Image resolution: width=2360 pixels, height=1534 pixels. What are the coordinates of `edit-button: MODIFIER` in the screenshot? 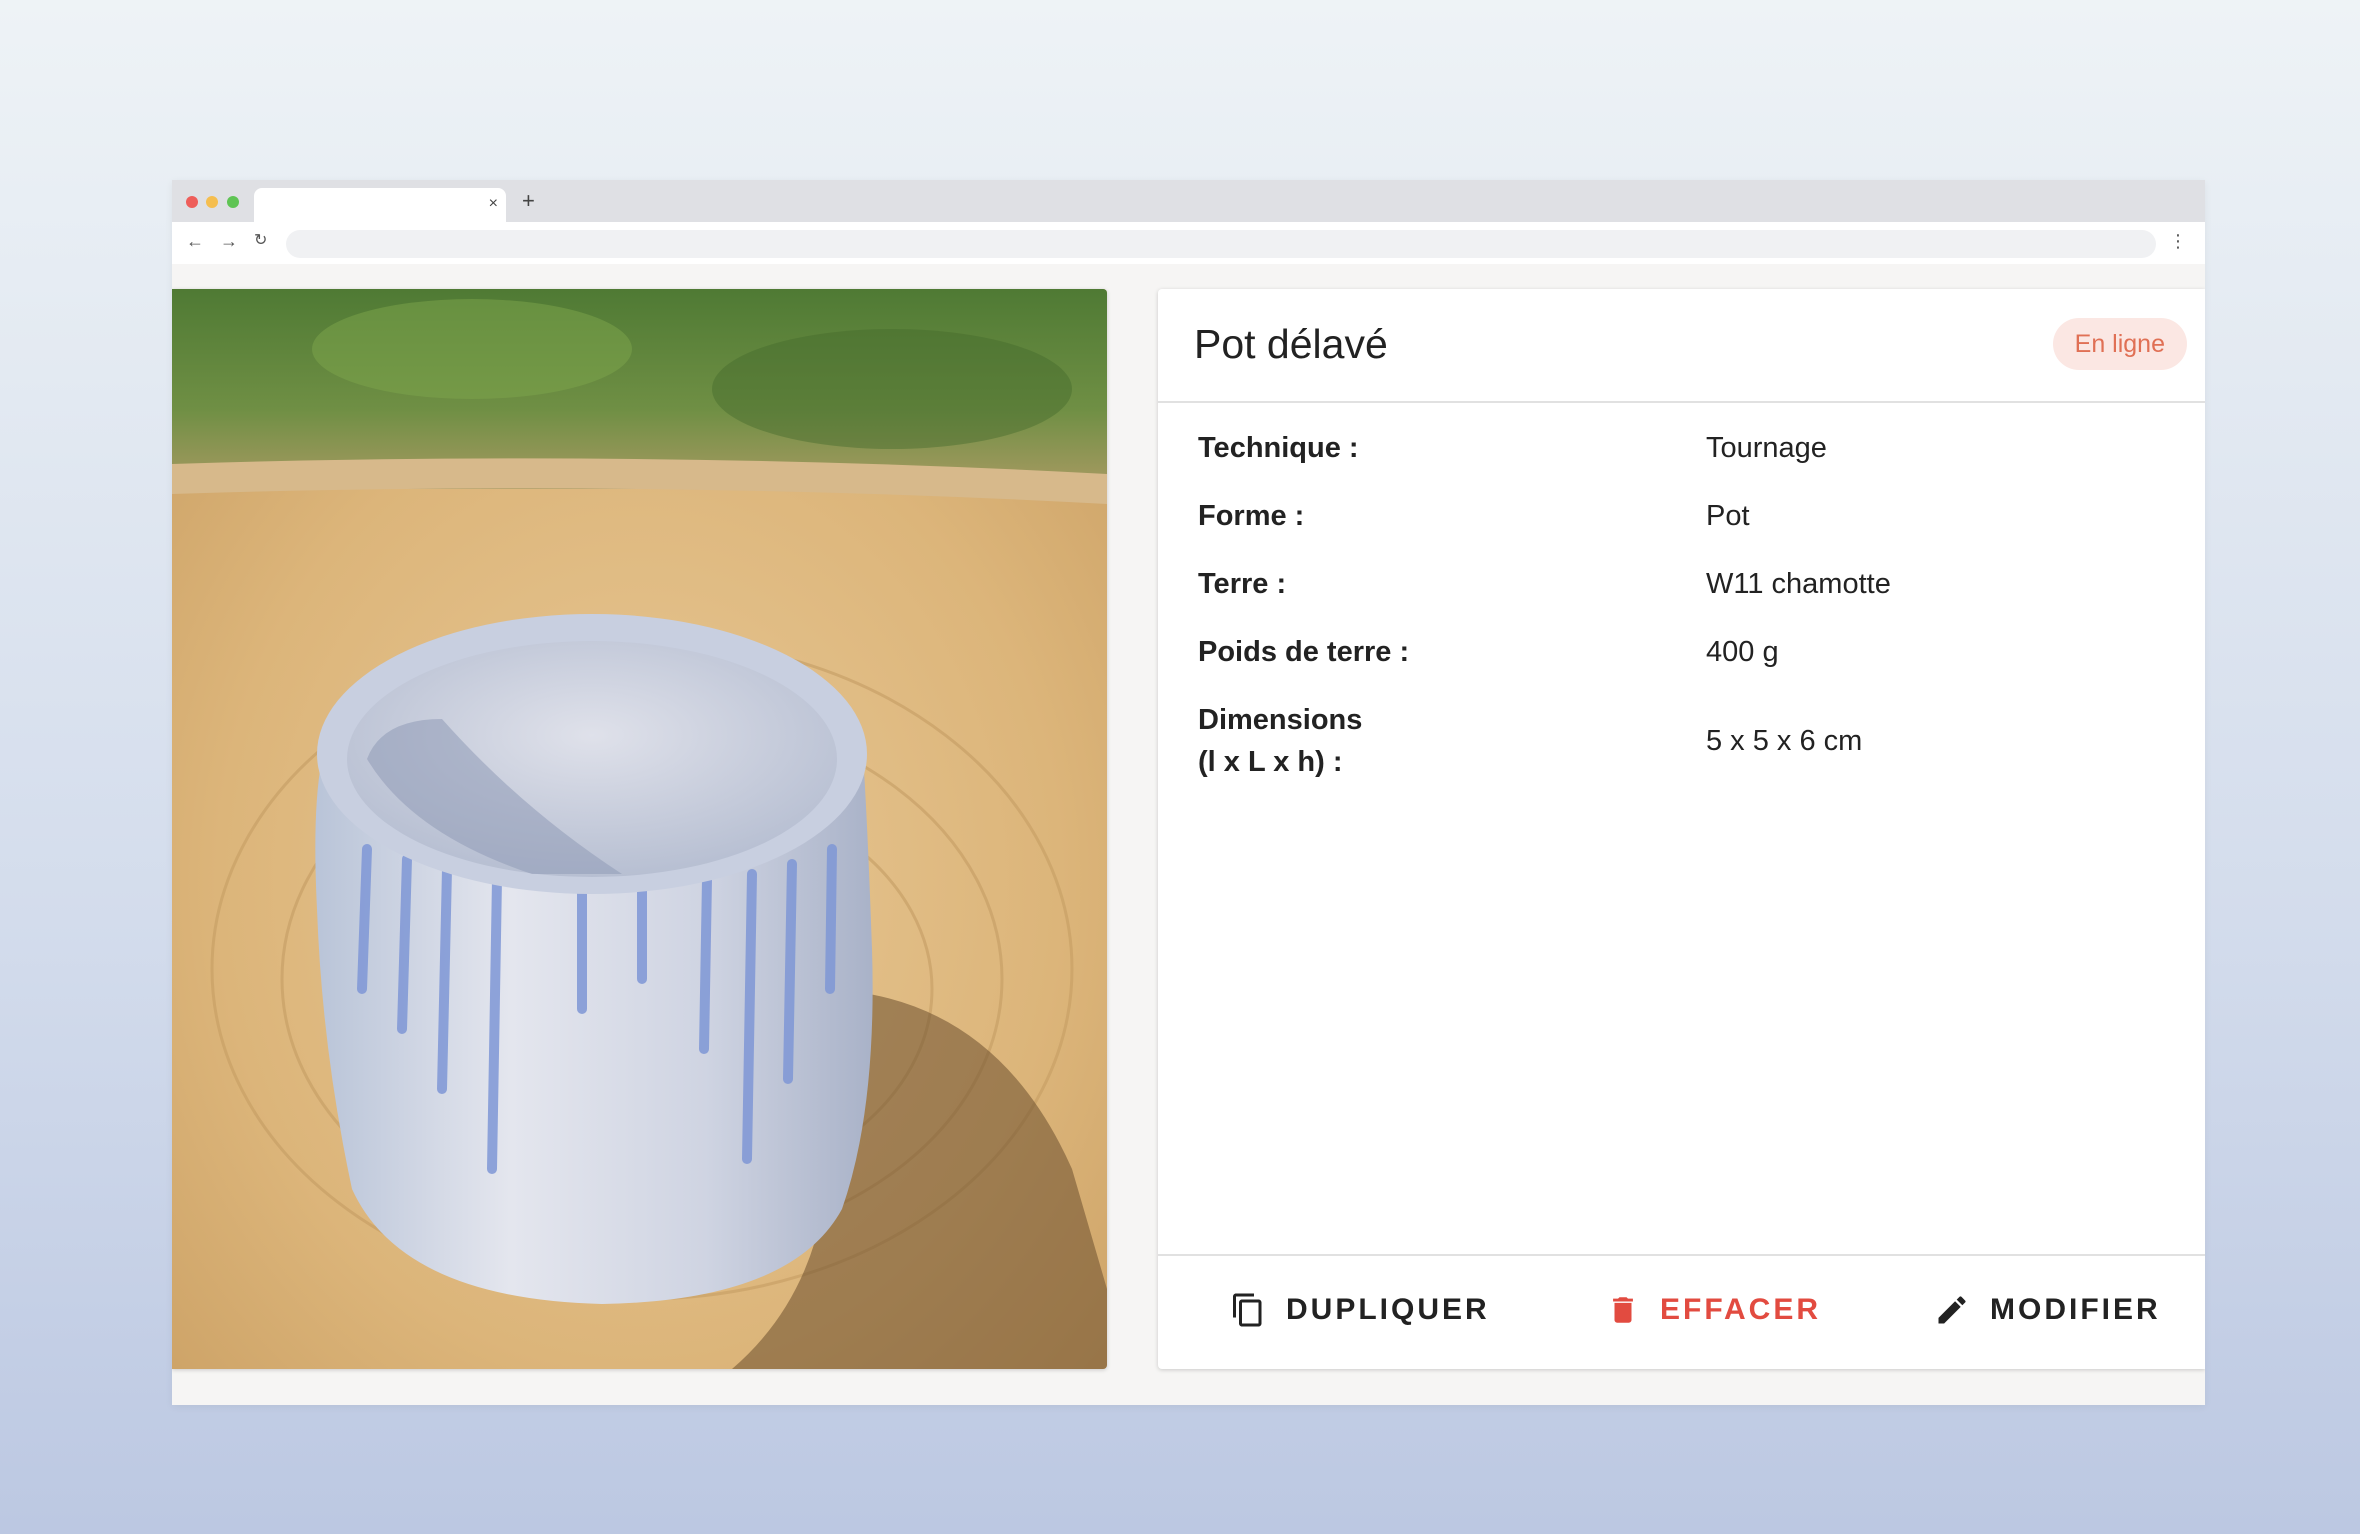 It's located at (2047, 1310).